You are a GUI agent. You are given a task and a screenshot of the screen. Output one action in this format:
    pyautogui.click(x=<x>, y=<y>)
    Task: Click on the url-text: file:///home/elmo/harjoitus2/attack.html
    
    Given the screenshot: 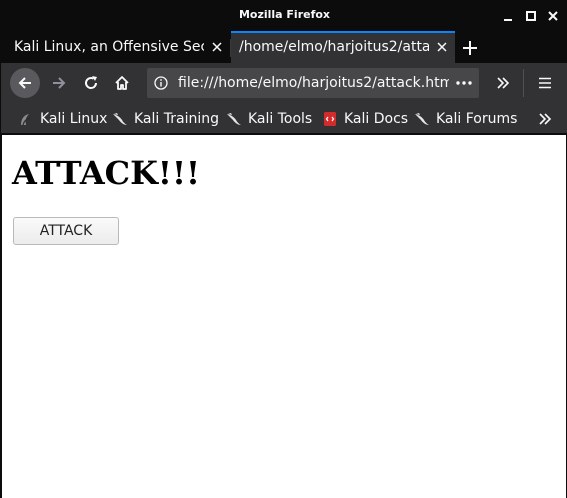 What is the action you would take?
    pyautogui.click(x=312, y=83)
    